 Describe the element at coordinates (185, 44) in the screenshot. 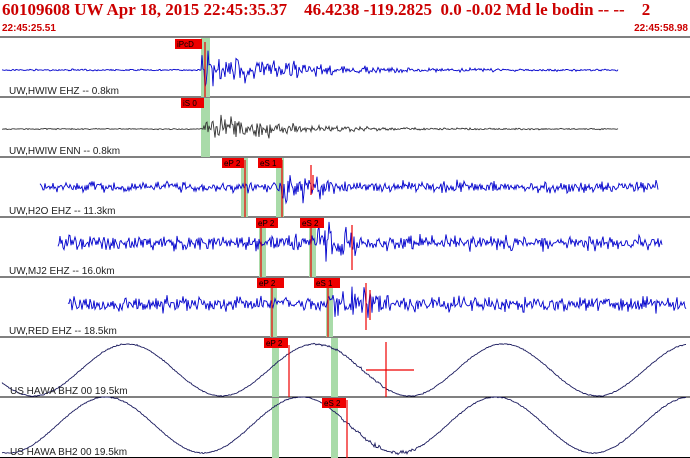

I see `pick-label: iPcD` at that location.